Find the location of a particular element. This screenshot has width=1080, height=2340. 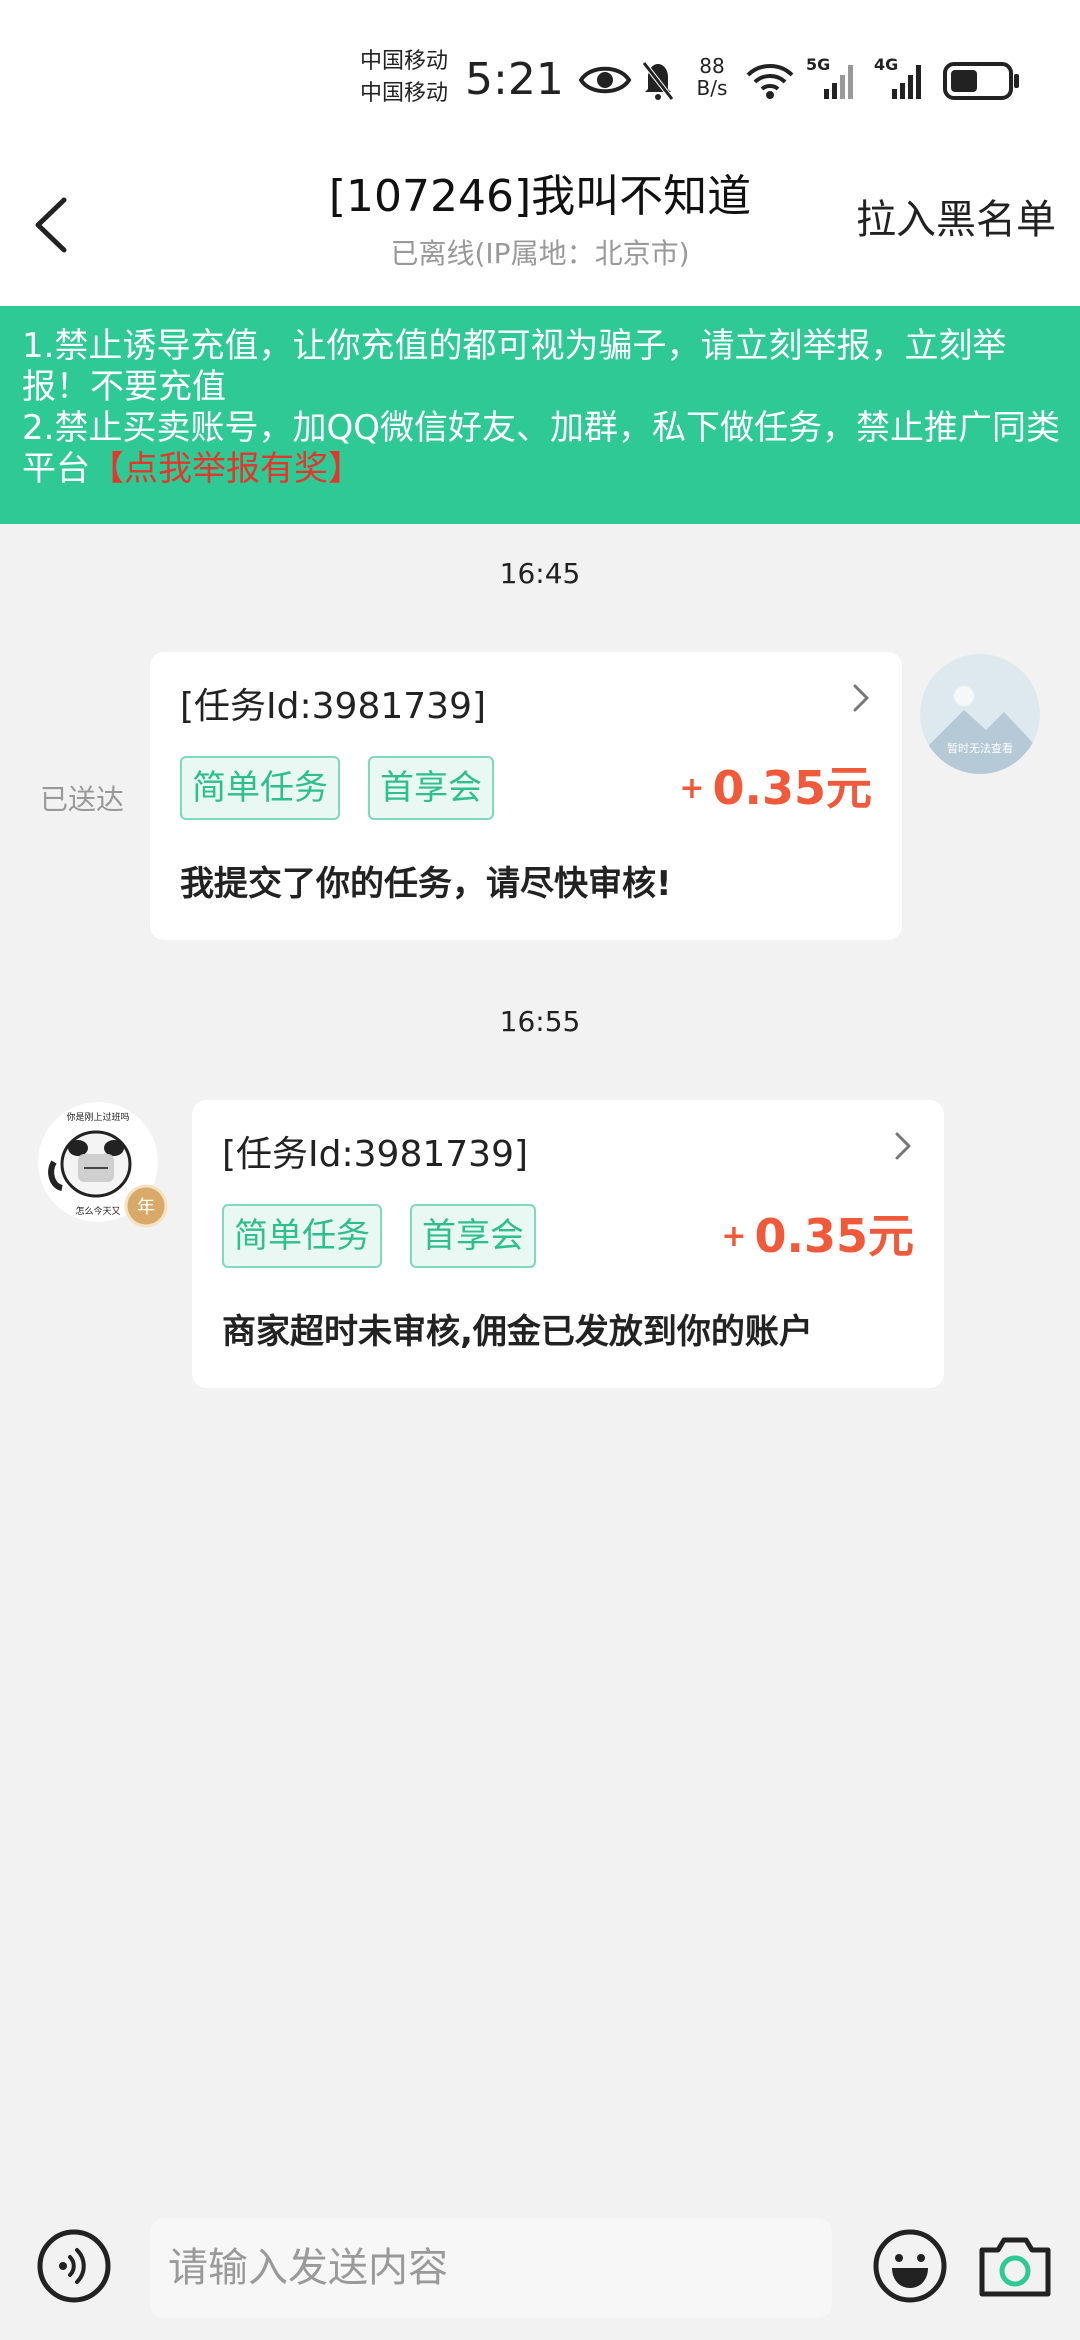

chat-header: [107246]我叫不知道 已离线(IP属地：北京市) 拉入黑名单 is located at coordinates (540, 228).